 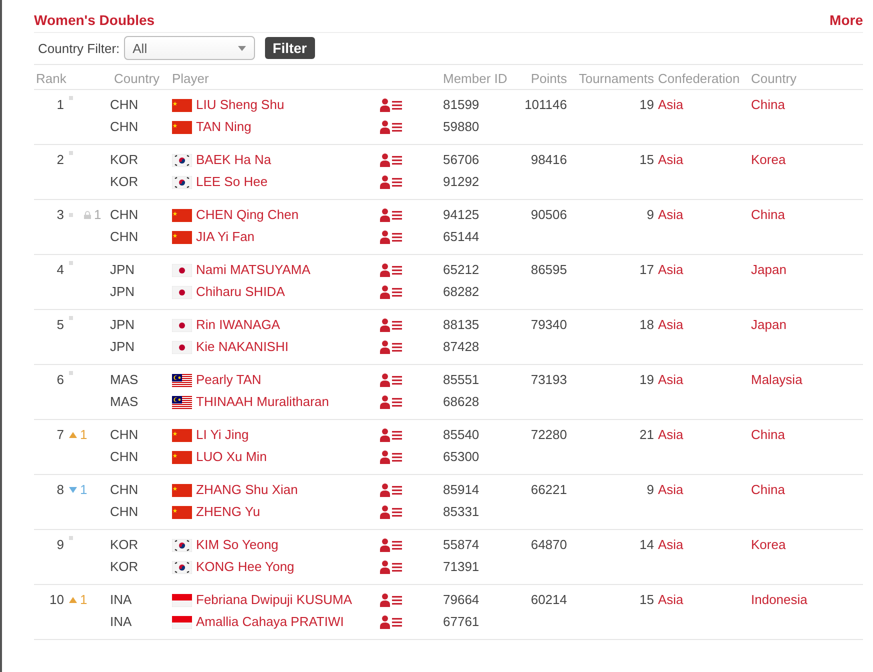 What do you see at coordinates (289, 48) in the screenshot?
I see `filter-button: Filter` at bounding box center [289, 48].